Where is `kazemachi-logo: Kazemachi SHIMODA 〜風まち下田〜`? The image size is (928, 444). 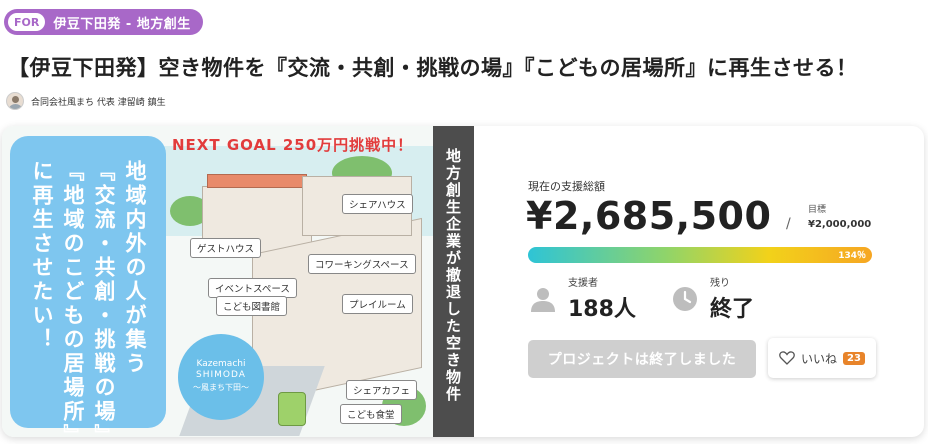
kazemachi-logo: Kazemachi SHIMODA 〜風まち下田〜 is located at coordinates (221, 377).